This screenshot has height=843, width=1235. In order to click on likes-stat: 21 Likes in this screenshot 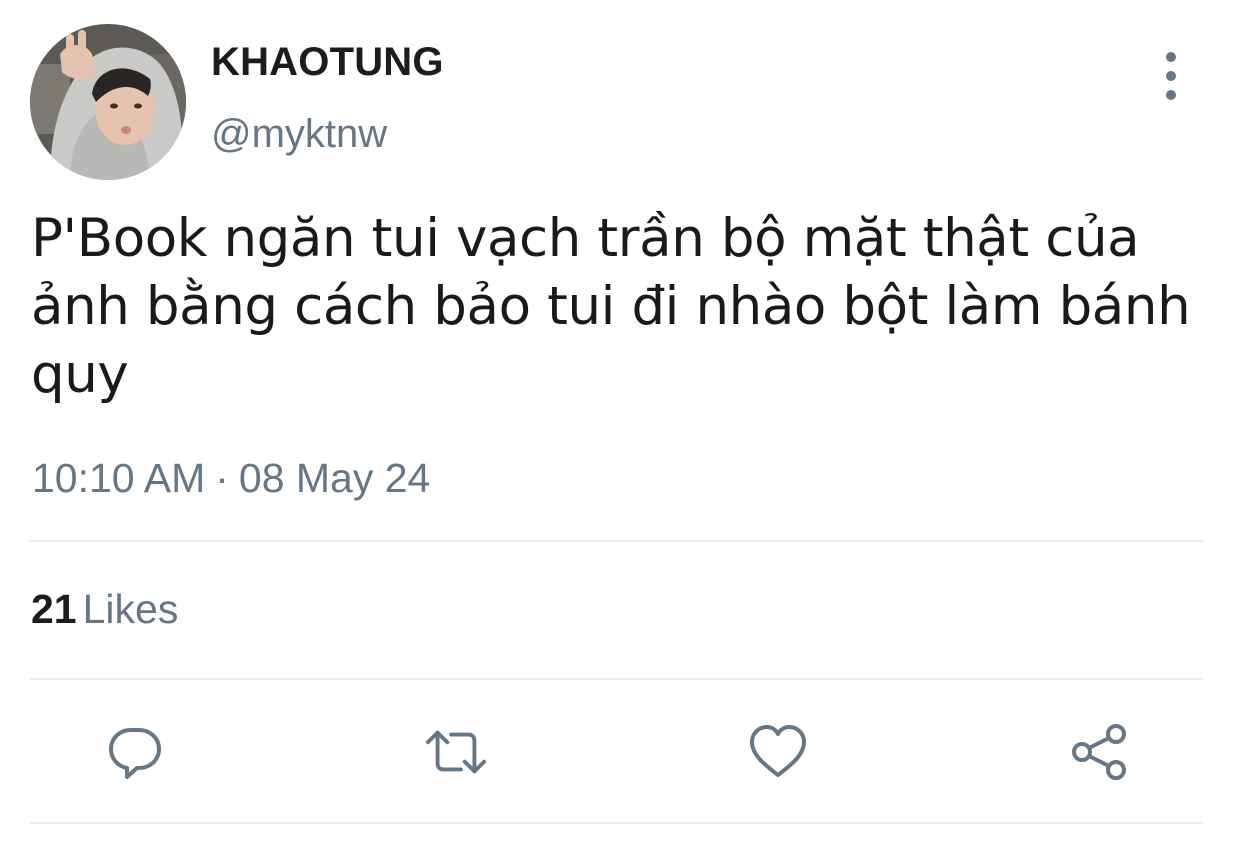, I will do `click(104, 609)`.